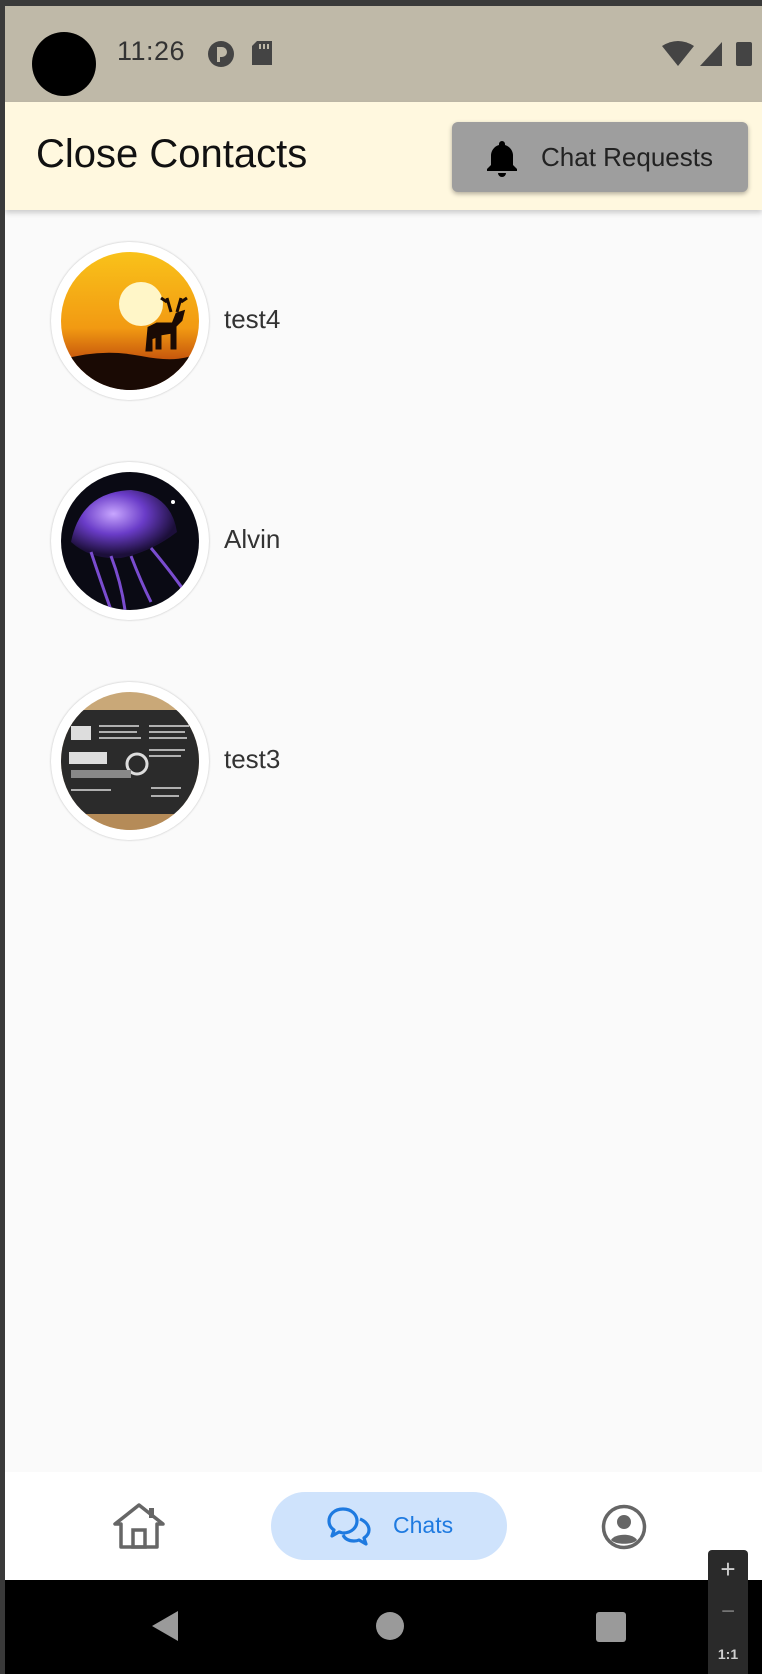  Describe the element at coordinates (381, 3) in the screenshot. I see `device-bezel-top` at that location.